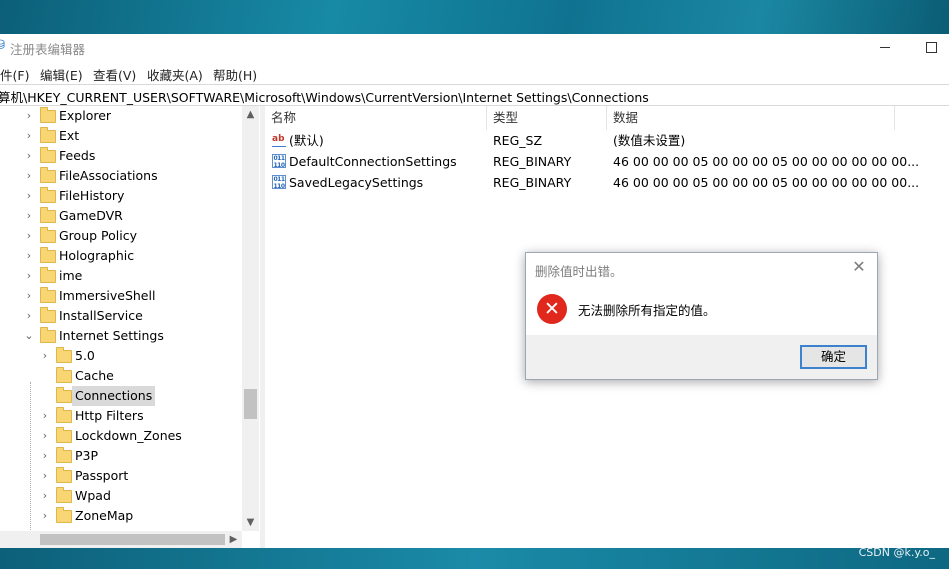  Describe the element at coordinates (121, 356) in the screenshot. I see `tree-item: › 5.0` at that location.